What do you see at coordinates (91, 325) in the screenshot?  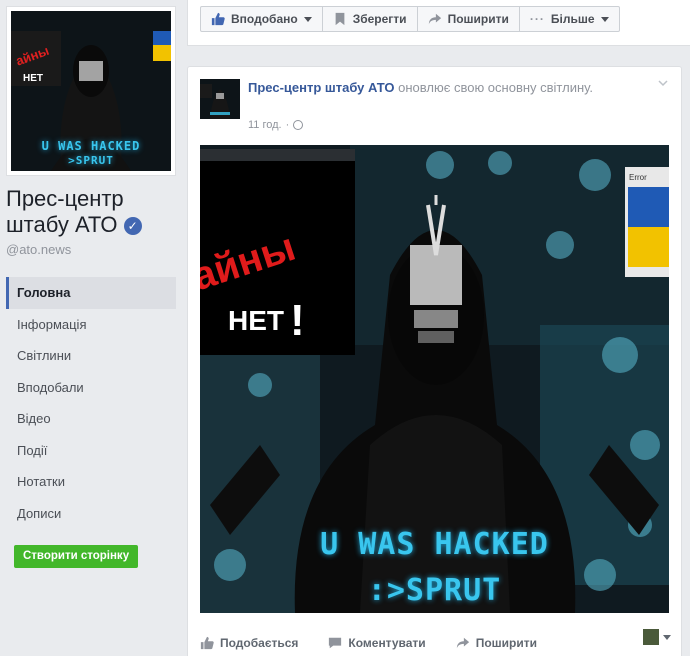 I see `nav-item-info: Інформація` at bounding box center [91, 325].